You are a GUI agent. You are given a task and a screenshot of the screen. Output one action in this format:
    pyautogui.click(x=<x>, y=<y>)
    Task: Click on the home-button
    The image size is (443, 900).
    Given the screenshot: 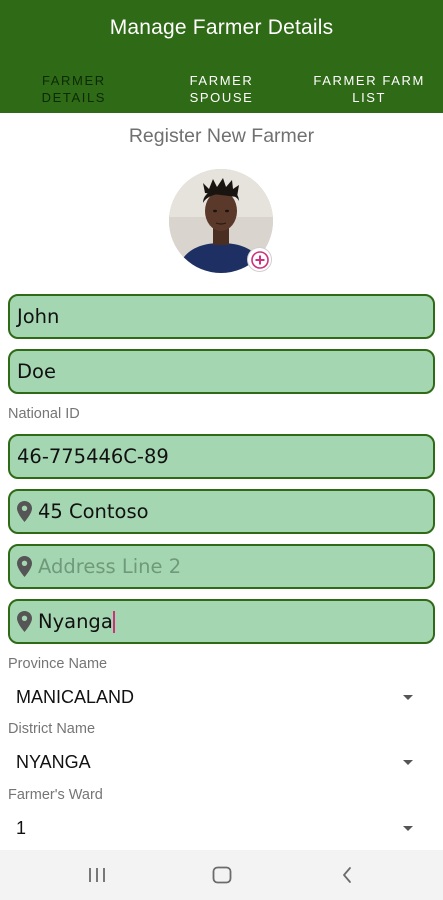 What is the action you would take?
    pyautogui.click(x=222, y=875)
    